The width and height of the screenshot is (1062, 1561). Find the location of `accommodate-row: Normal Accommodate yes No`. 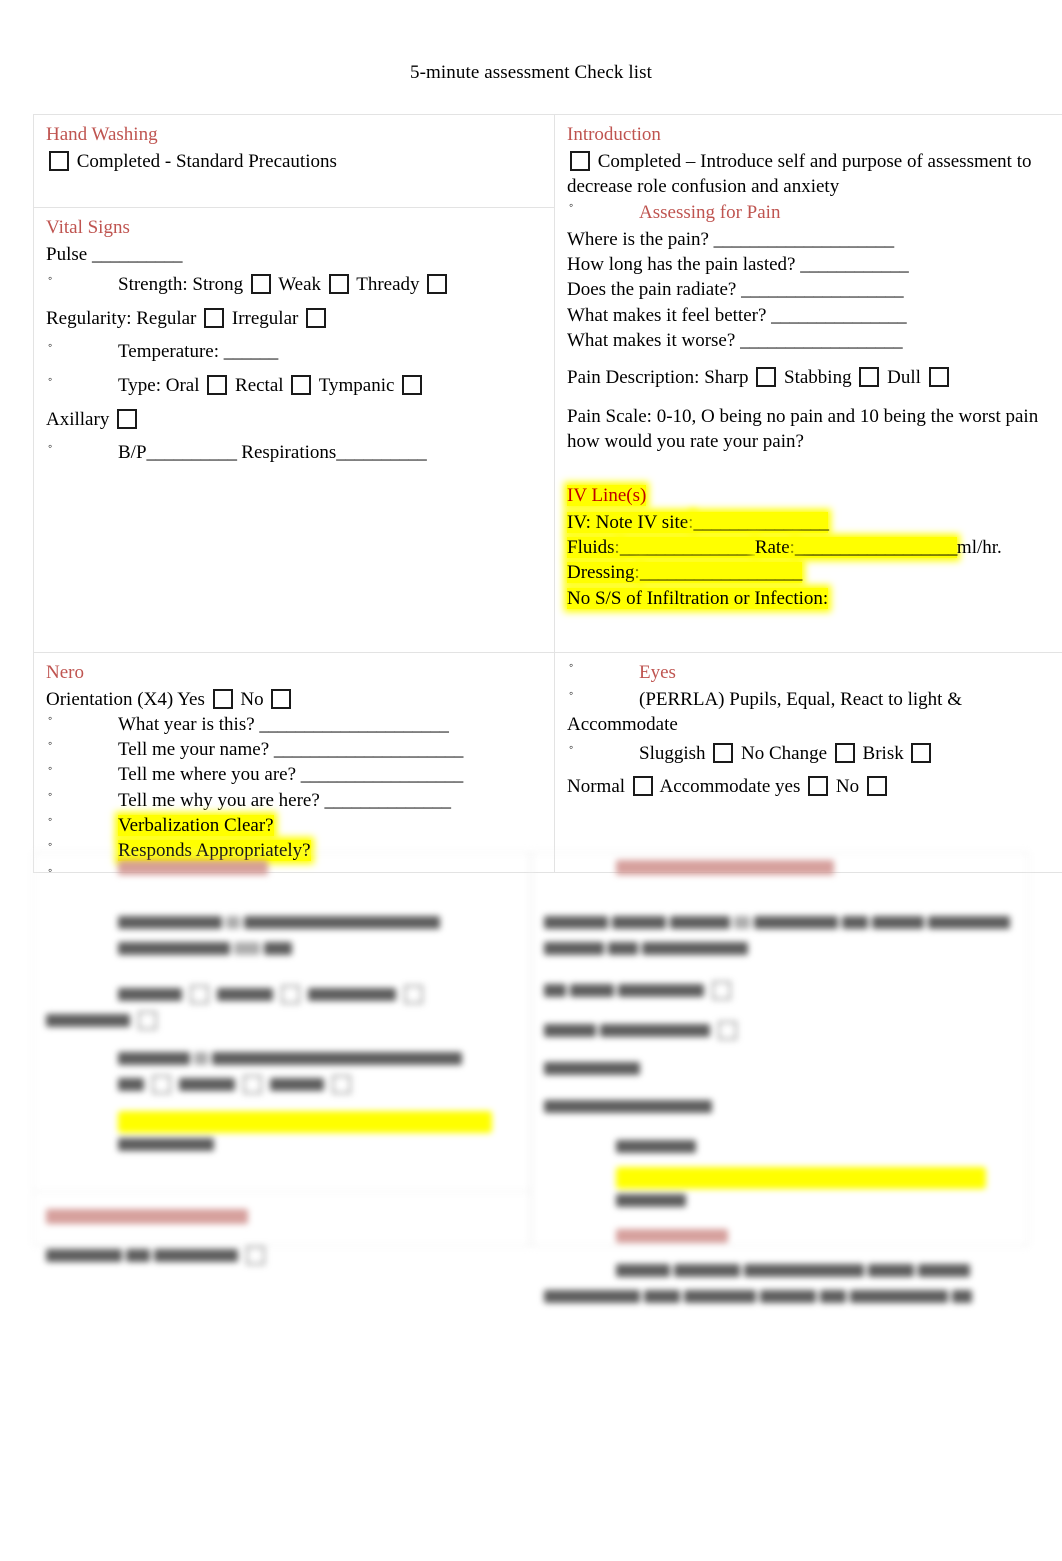

accommodate-row: Normal Accommodate yes No is located at coordinates (814, 786).